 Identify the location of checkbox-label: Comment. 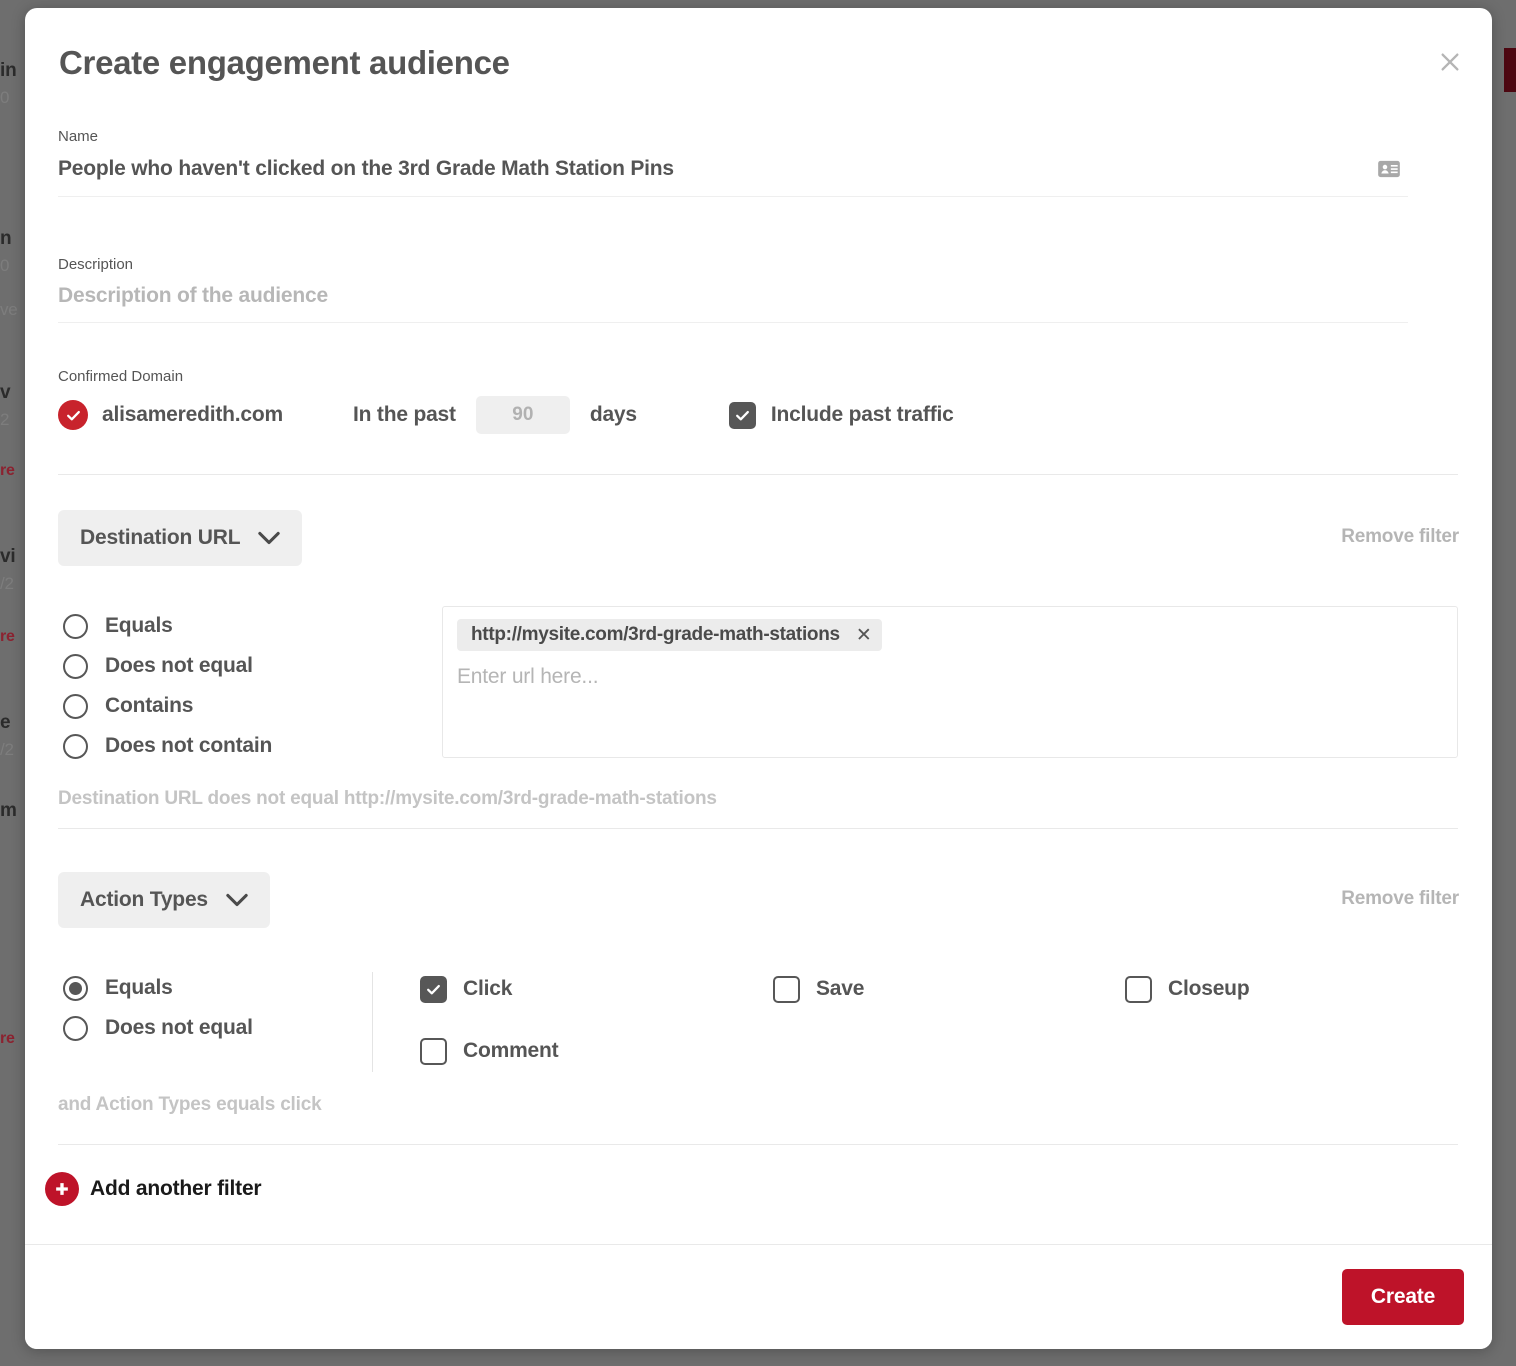
(511, 1050).